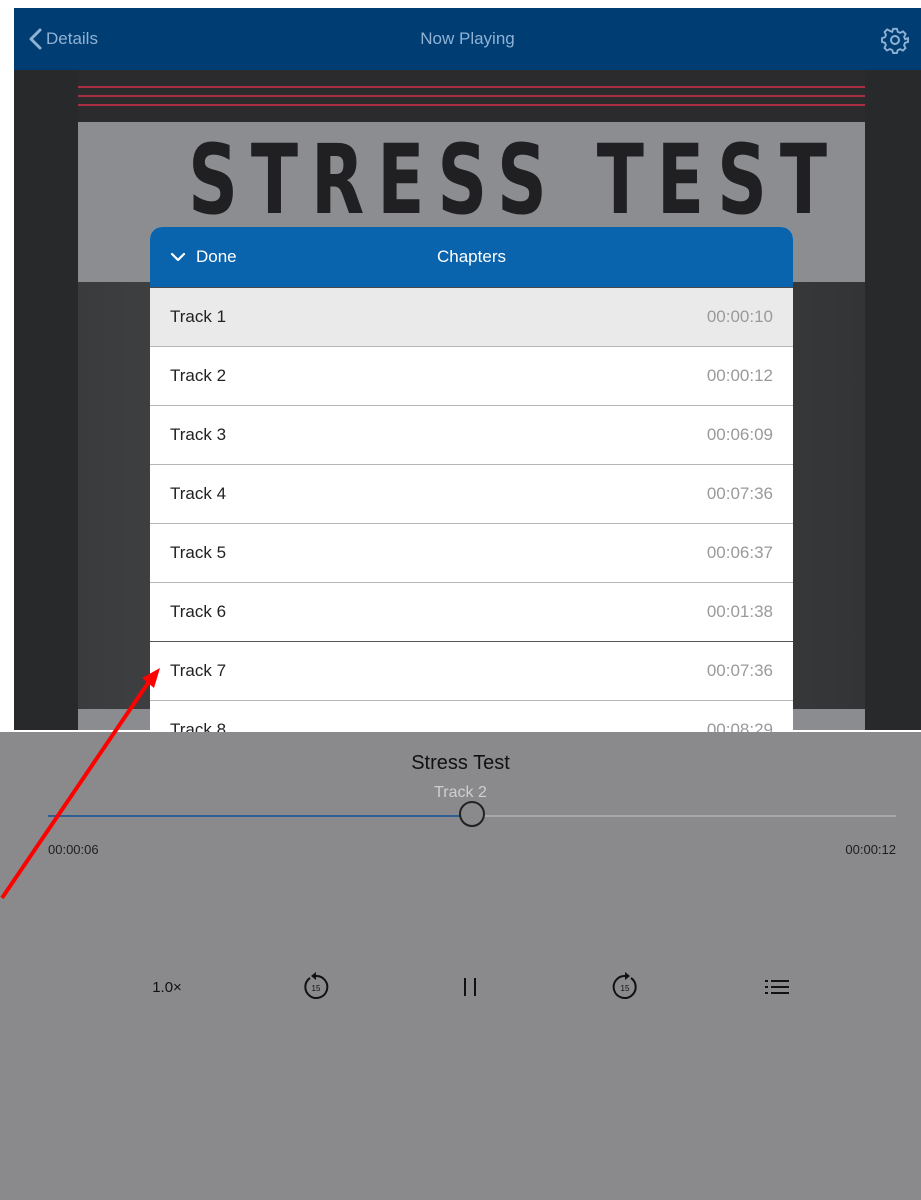 This screenshot has height=1200, width=921. I want to click on book-title: Stress Test, so click(460, 763).